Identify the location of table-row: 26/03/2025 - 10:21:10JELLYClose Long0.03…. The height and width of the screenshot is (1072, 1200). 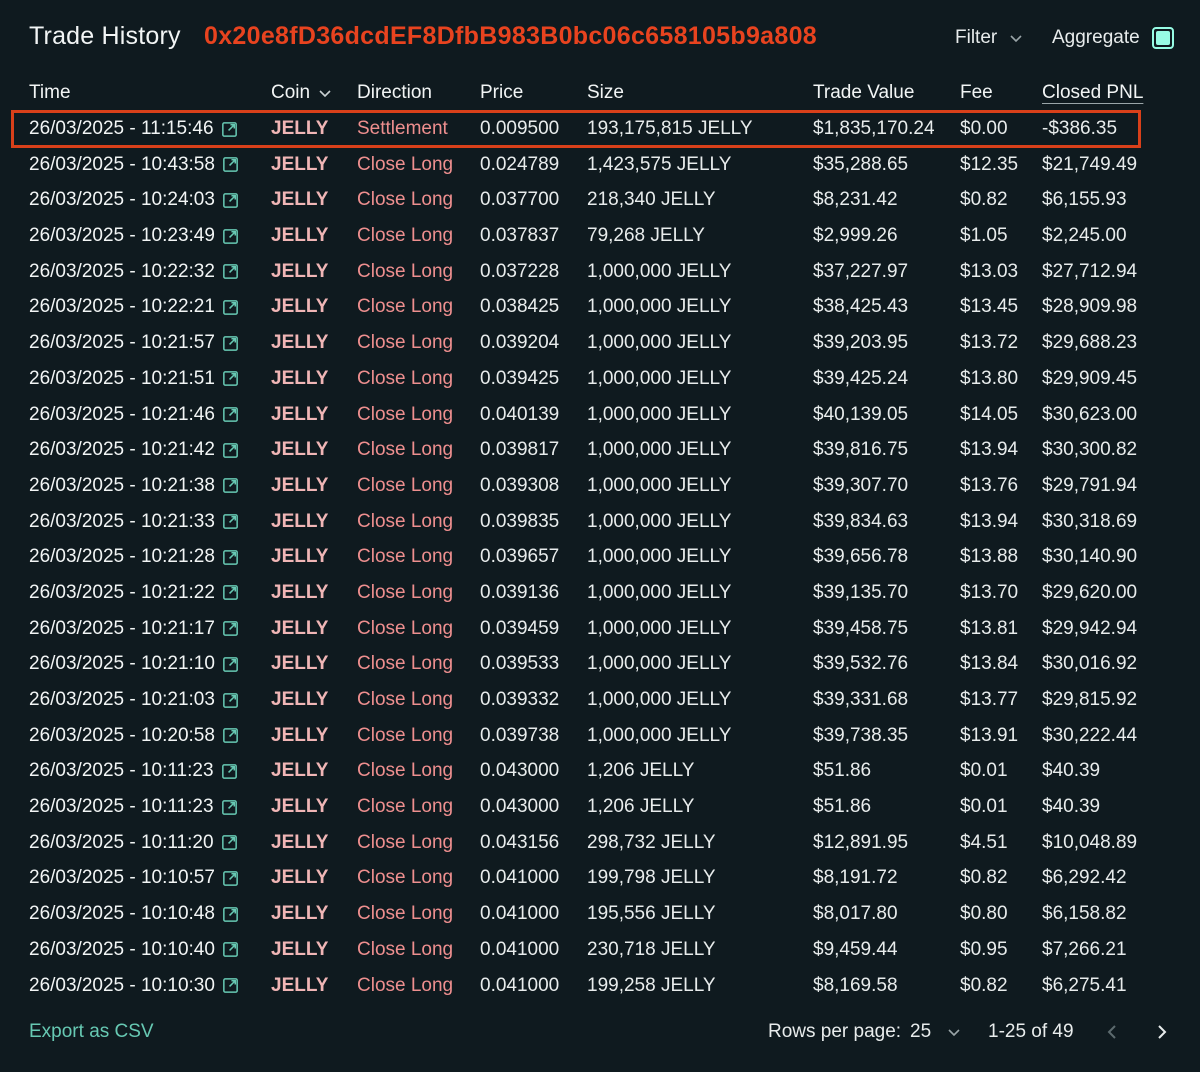
(600, 664).